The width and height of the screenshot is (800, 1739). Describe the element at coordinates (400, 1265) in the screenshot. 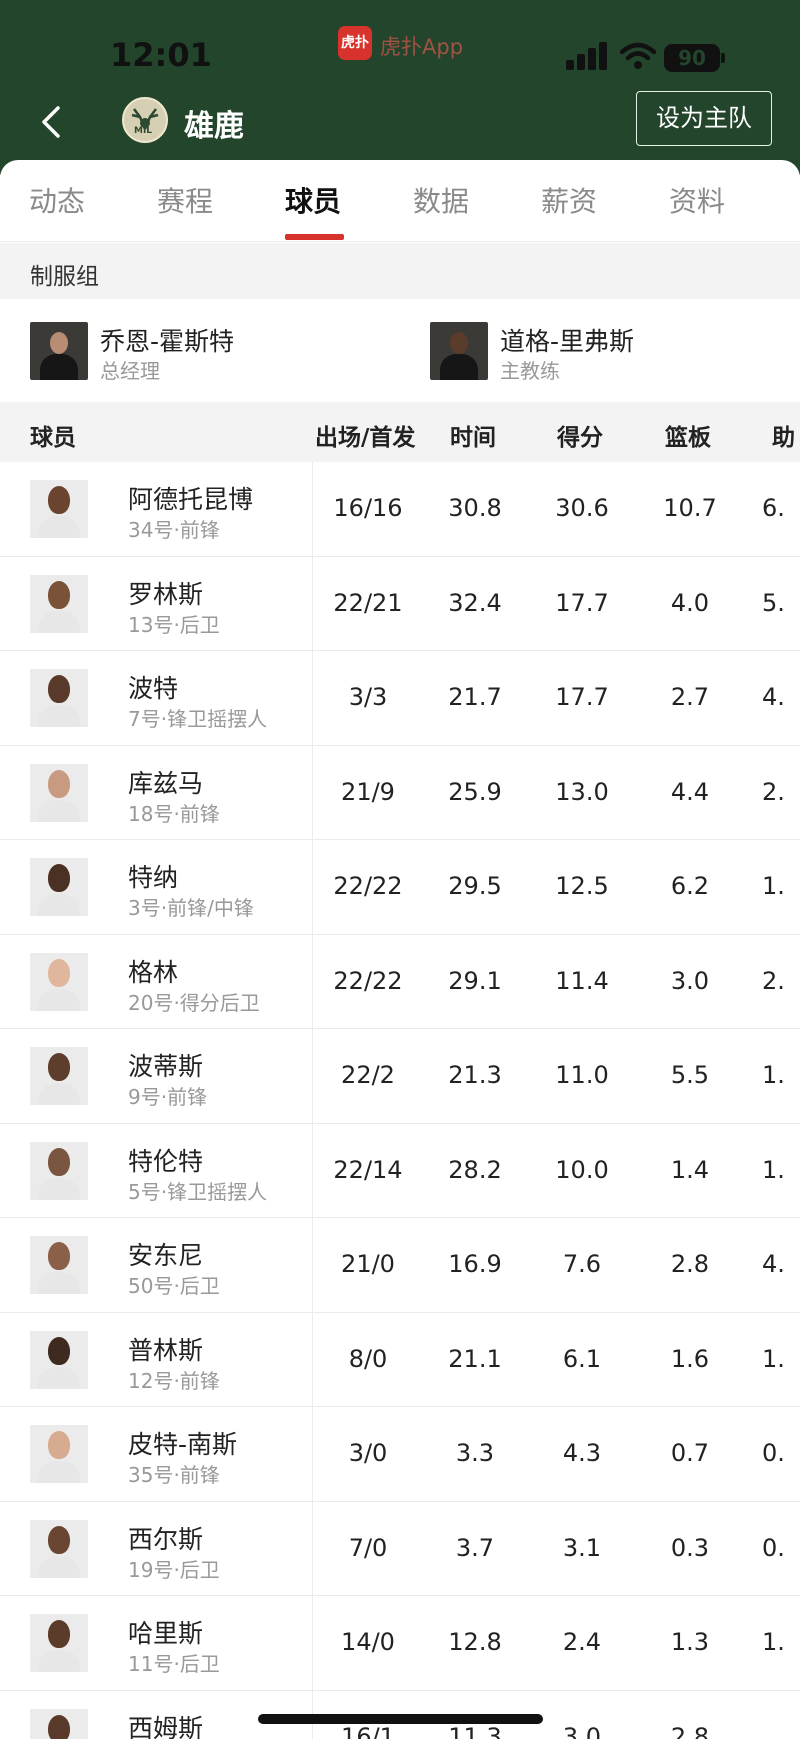

I see `player-row: 安东尼 50号·后卫 21/0 16.9 7.6 2.8 4.` at that location.